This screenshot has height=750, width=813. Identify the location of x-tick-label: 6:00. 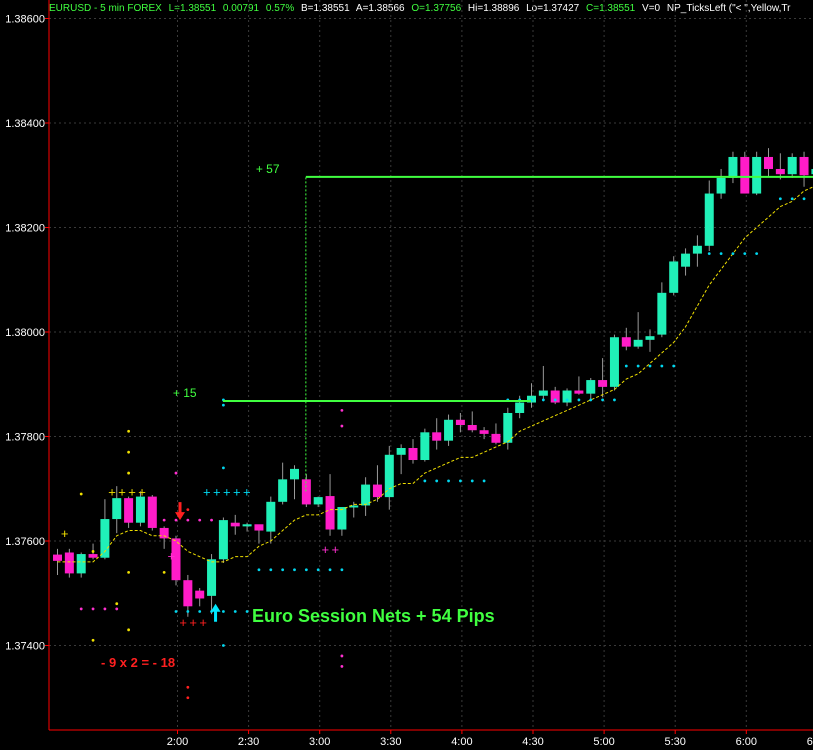
(746, 742).